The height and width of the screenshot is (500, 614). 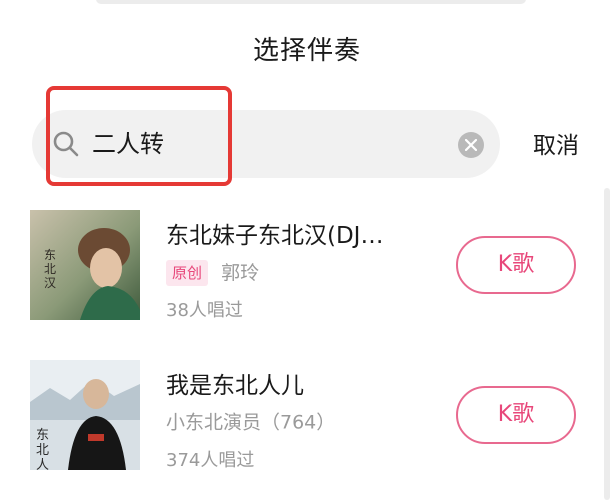 I want to click on song-meta: 小东北演员（764）, so click(x=250, y=422).